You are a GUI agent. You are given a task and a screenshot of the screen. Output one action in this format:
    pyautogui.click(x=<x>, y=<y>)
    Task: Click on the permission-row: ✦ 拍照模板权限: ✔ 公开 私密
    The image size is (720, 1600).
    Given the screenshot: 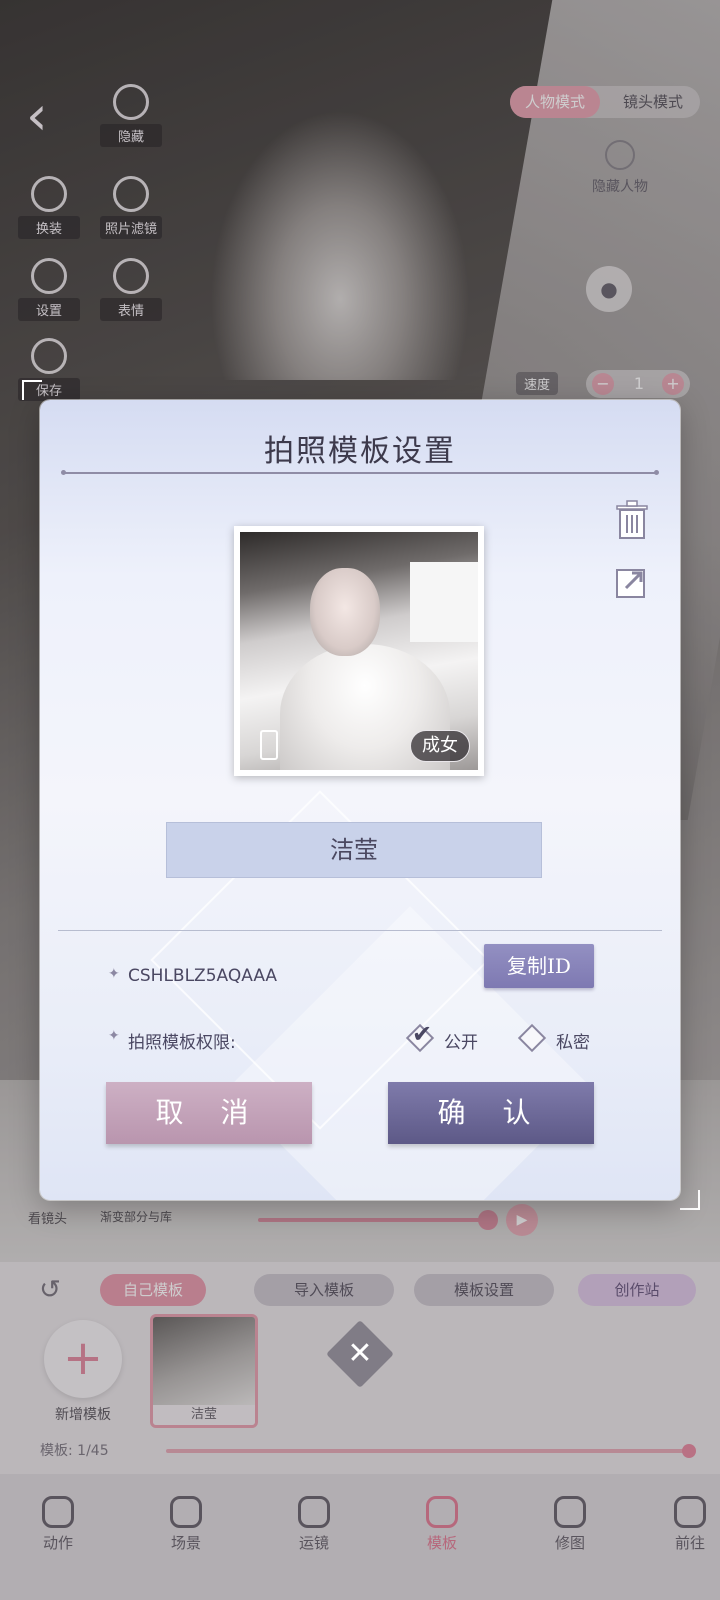 What is the action you would take?
    pyautogui.click(x=368, y=1038)
    